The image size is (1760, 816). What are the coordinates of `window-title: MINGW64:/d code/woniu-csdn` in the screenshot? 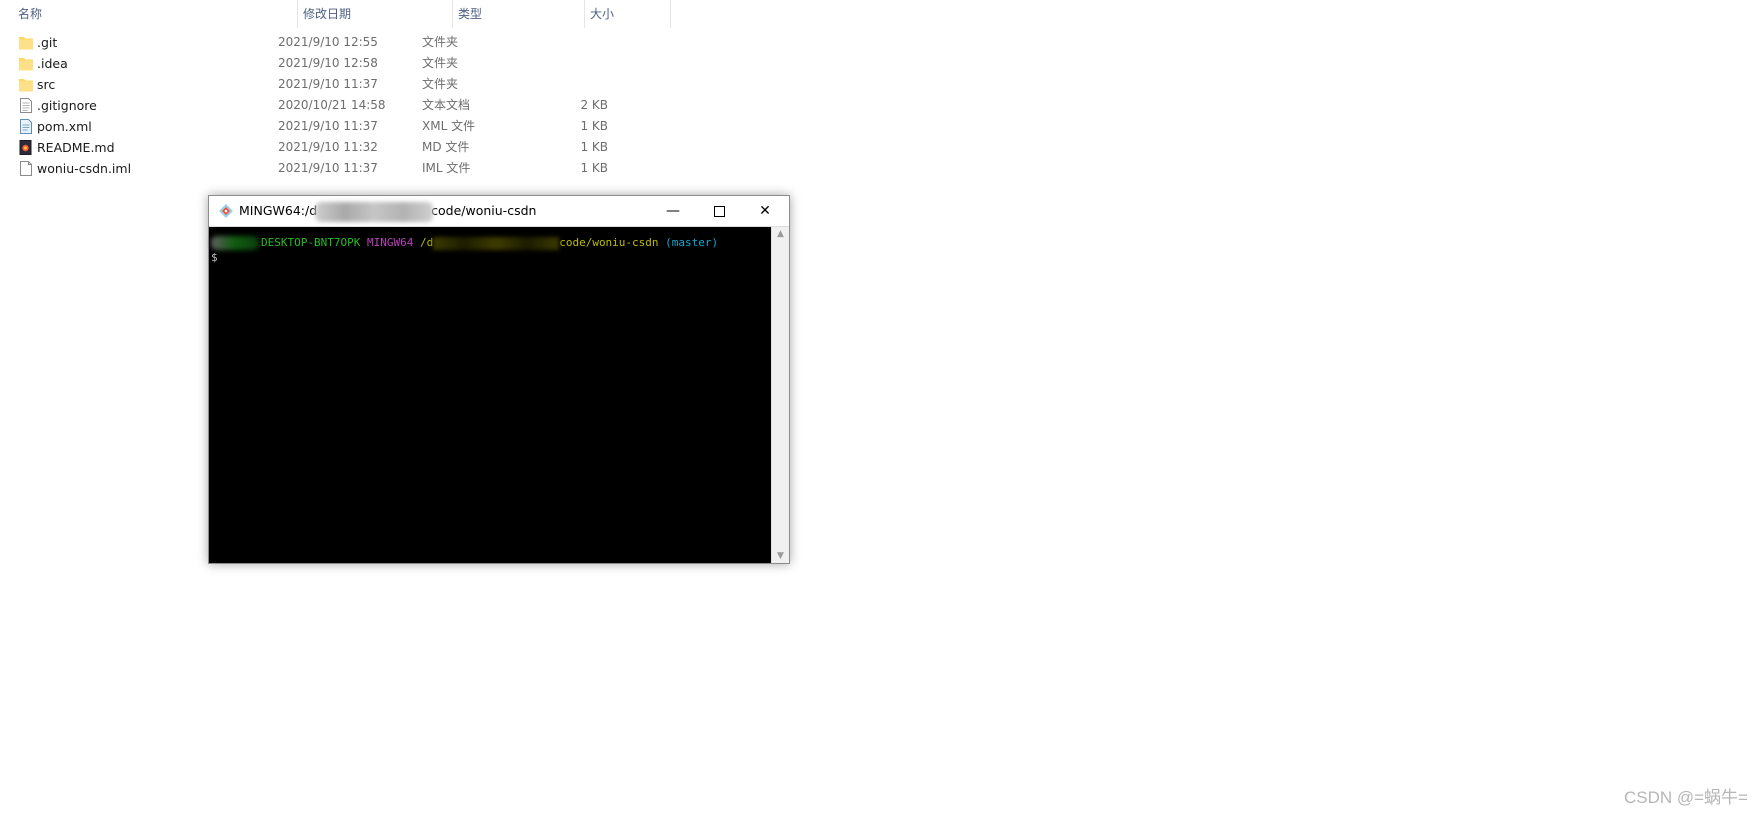 It's located at (387, 211).